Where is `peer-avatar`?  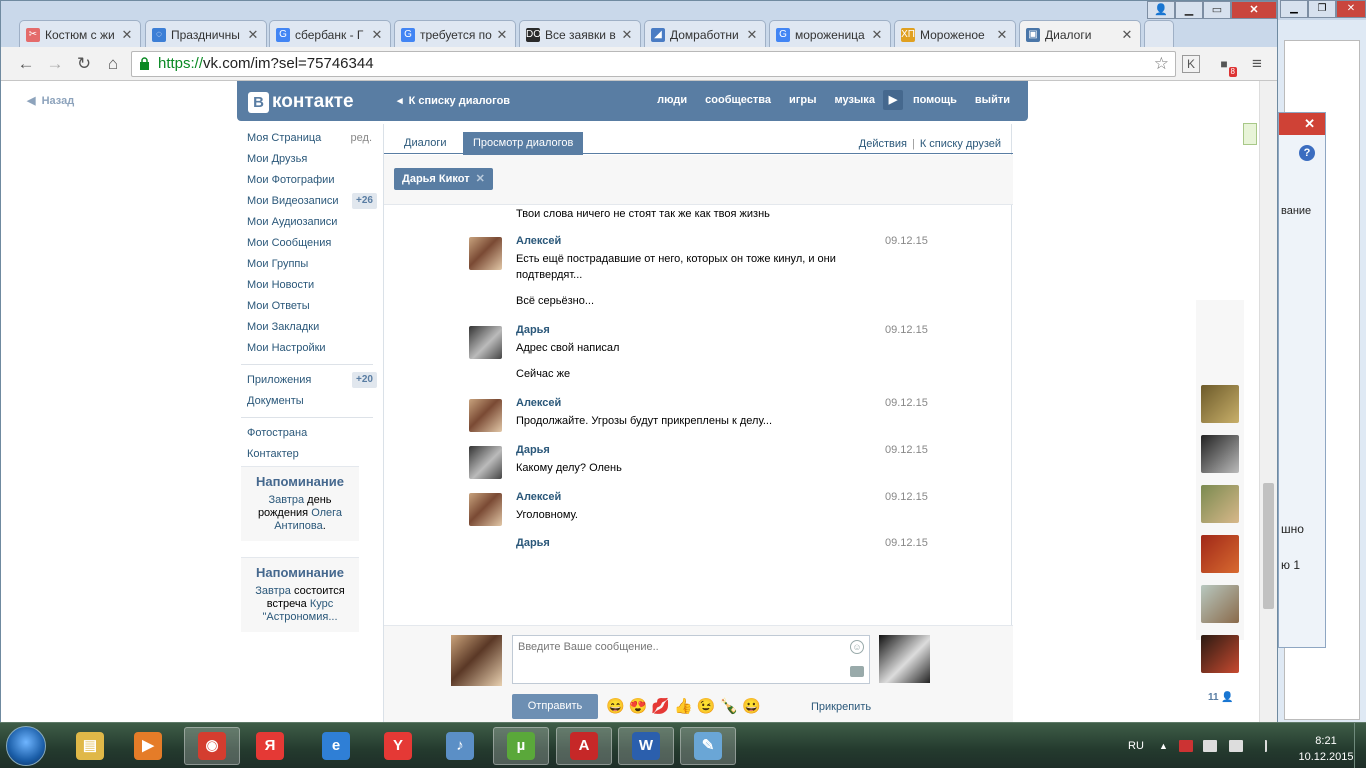
peer-avatar is located at coordinates (904, 659).